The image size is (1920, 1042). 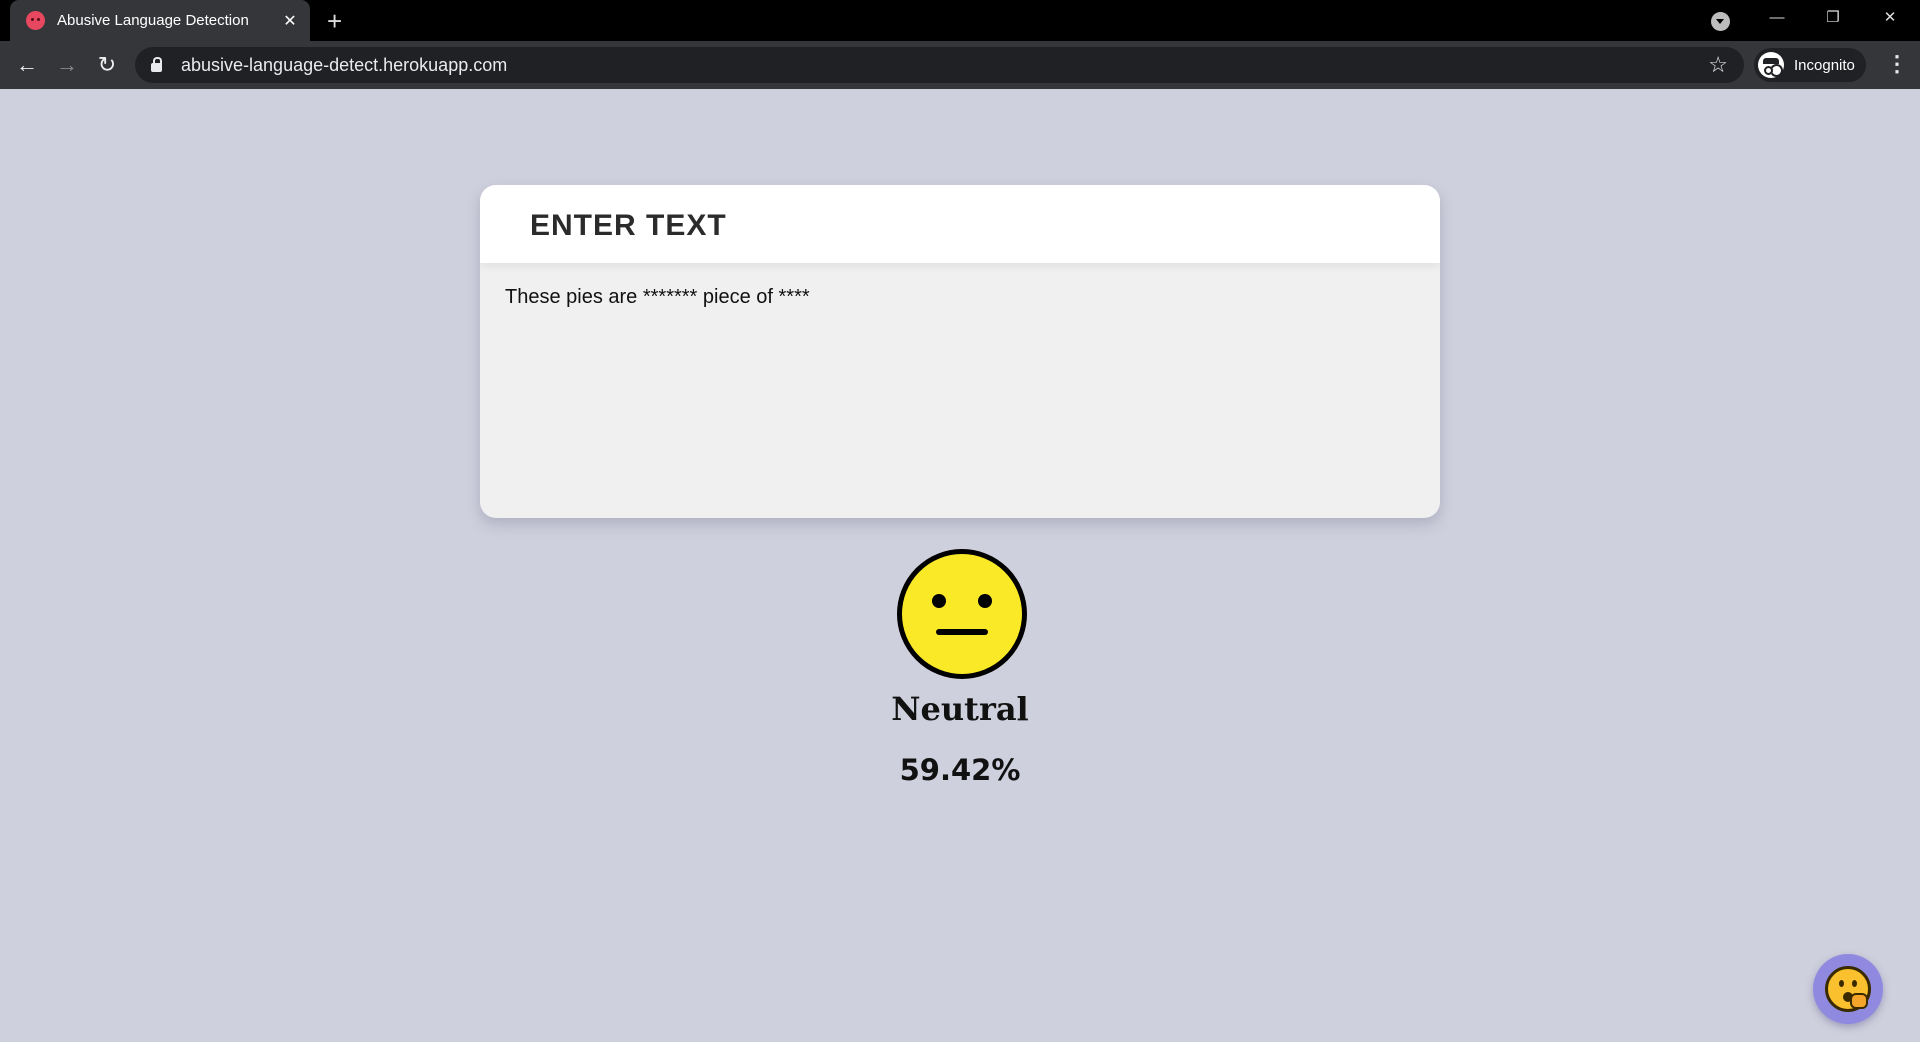 I want to click on browser-menu-icon: ⋮, so click(x=1897, y=64).